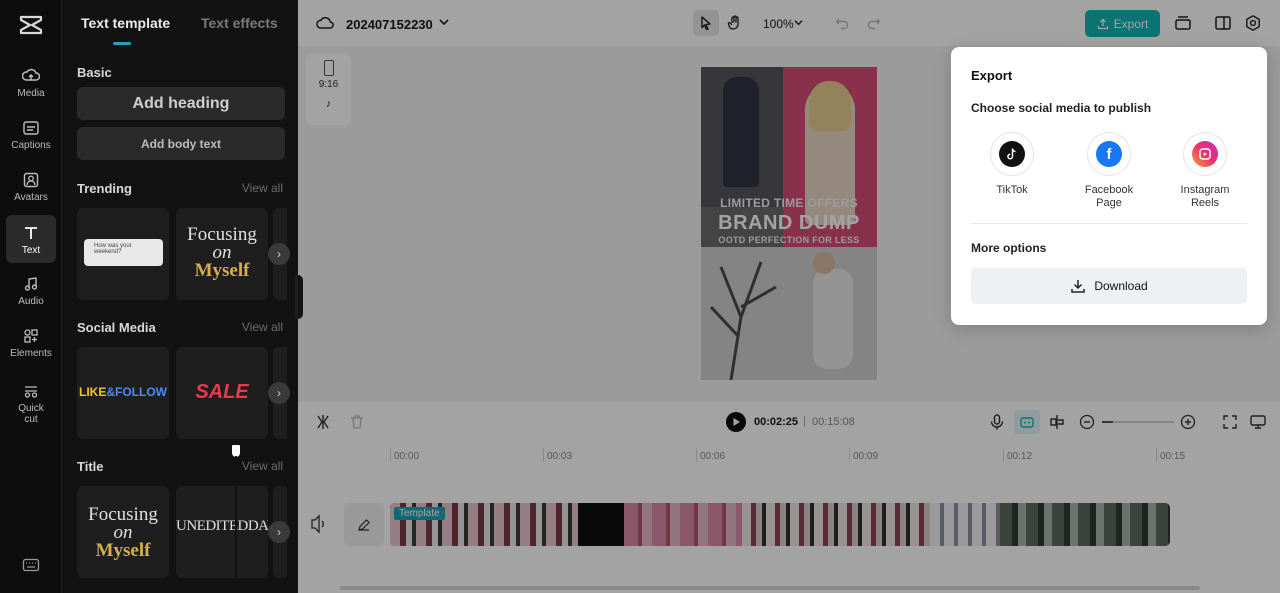 Image resolution: width=1280 pixels, height=593 pixels. I want to click on card-text-line: UNEDITEDDAY, so click(222, 526).